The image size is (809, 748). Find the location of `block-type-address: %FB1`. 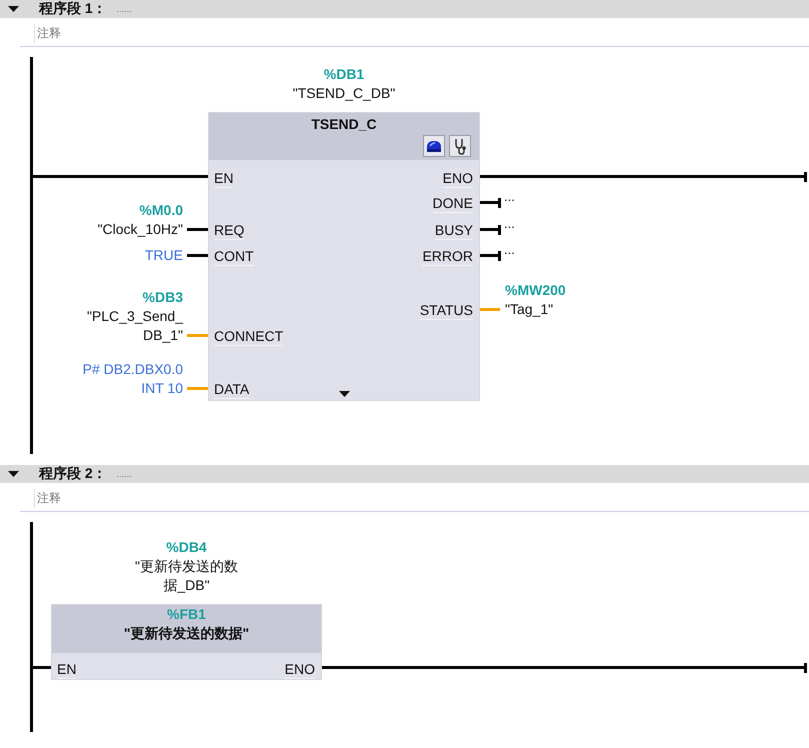

block-type-address: %FB1 is located at coordinates (186, 614).